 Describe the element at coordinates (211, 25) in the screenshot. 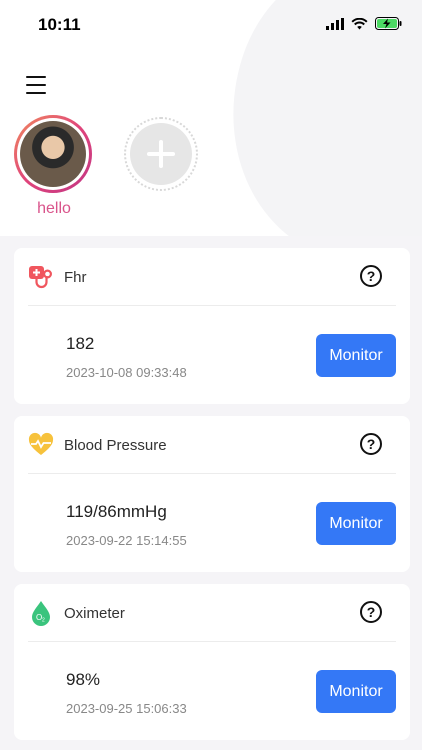

I see `status-bar: 10:11` at that location.